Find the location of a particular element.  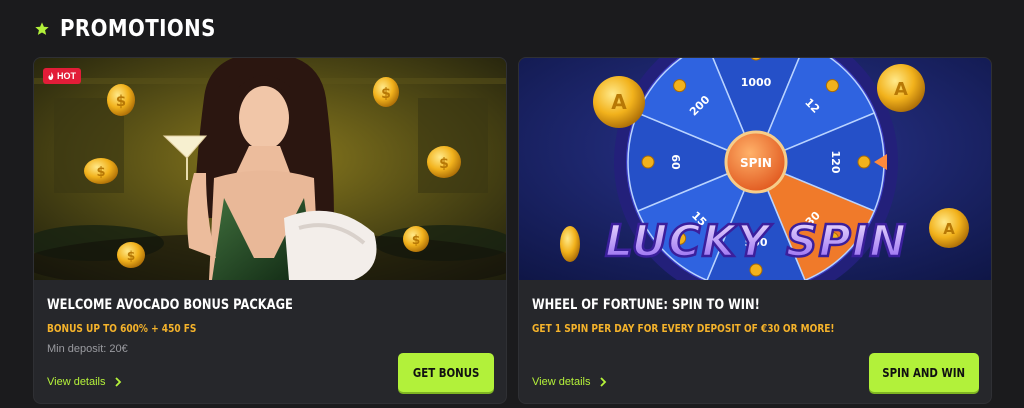

get-bonus-button: GET BONUS is located at coordinates (446, 372).